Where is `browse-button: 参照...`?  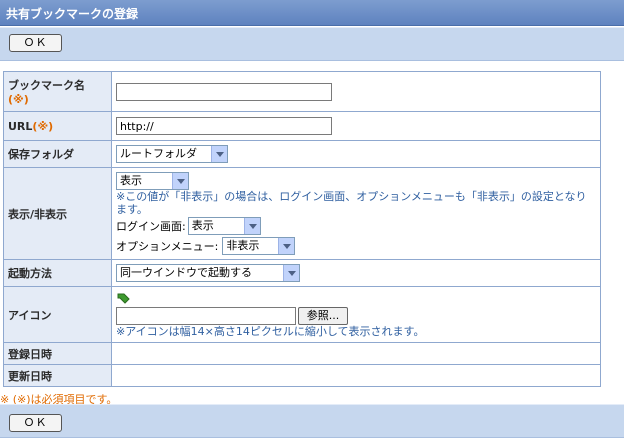
browse-button: 参照... is located at coordinates (323, 315).